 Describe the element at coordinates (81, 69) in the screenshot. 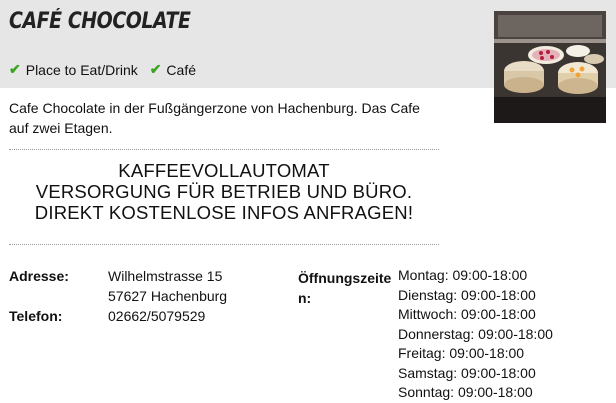

I see `category-label: Place to Eat/Drink` at that location.